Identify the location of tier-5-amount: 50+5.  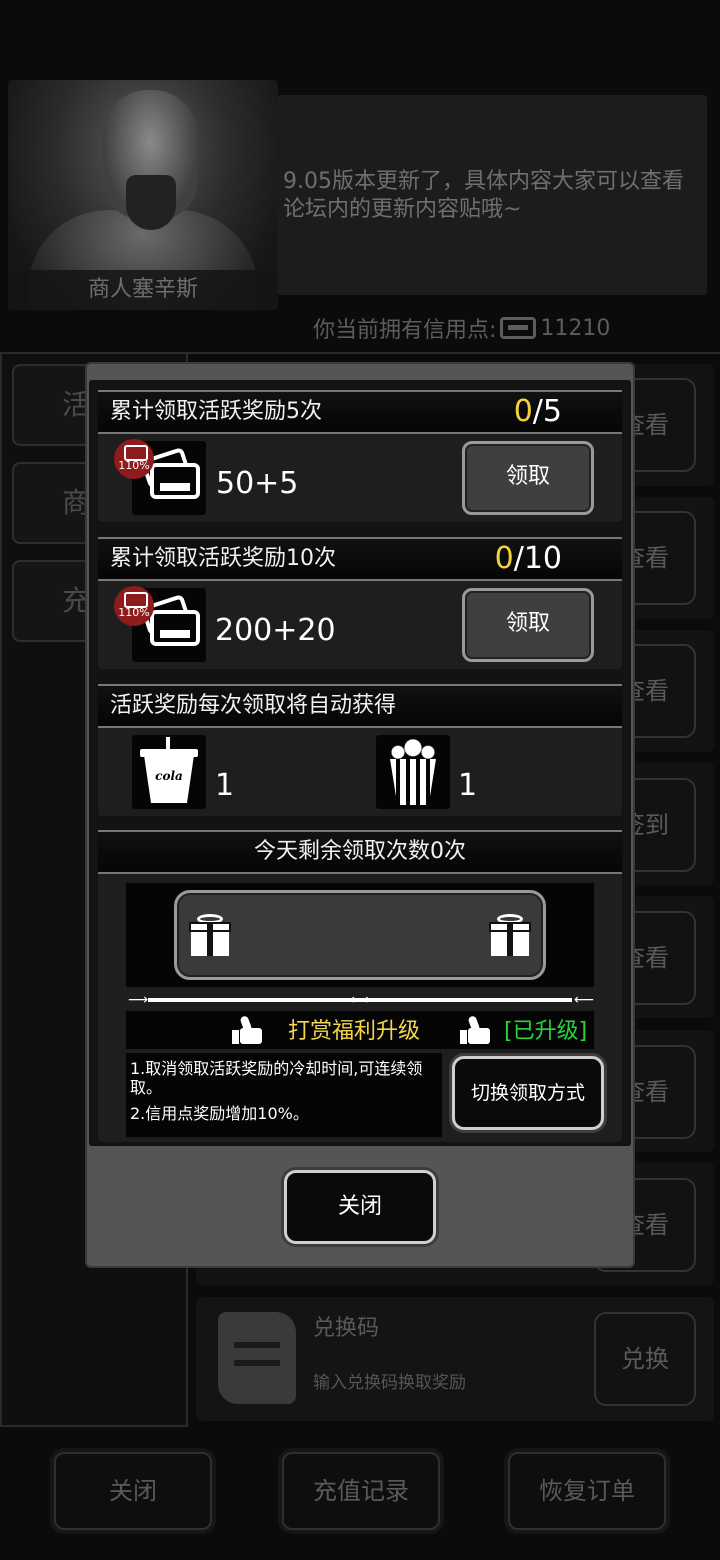
(257, 483).